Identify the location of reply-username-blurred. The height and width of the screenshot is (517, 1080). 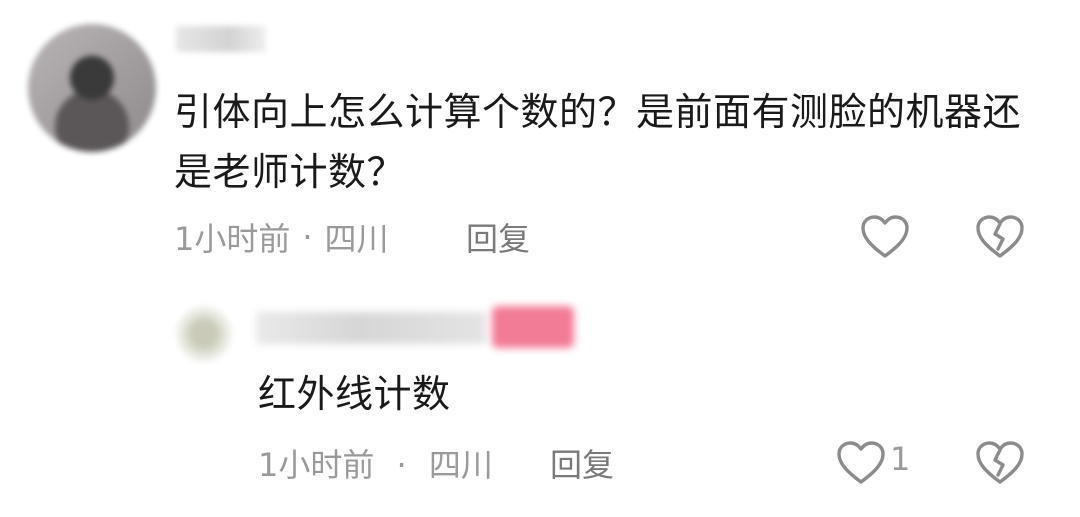
(371, 328).